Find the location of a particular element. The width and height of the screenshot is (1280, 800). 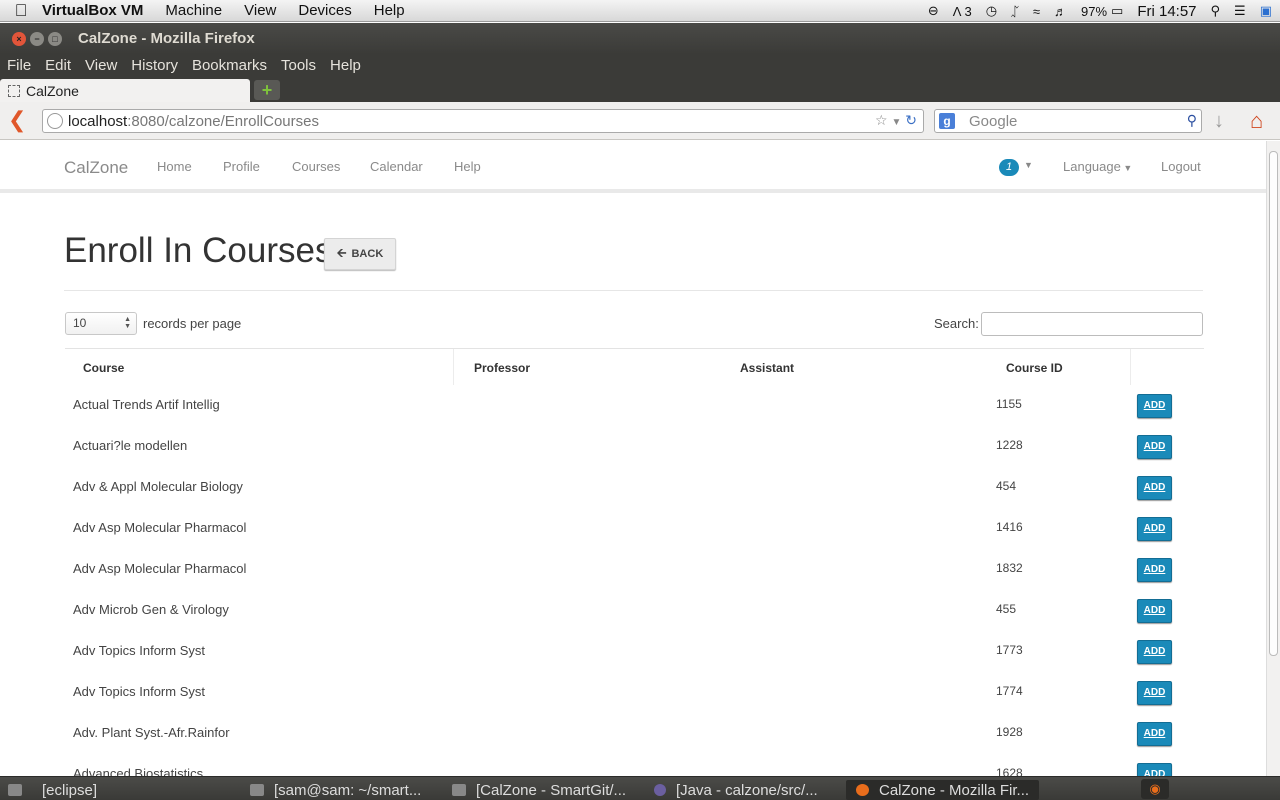

course-name: Advanced Biostatistics is located at coordinates (138, 771).